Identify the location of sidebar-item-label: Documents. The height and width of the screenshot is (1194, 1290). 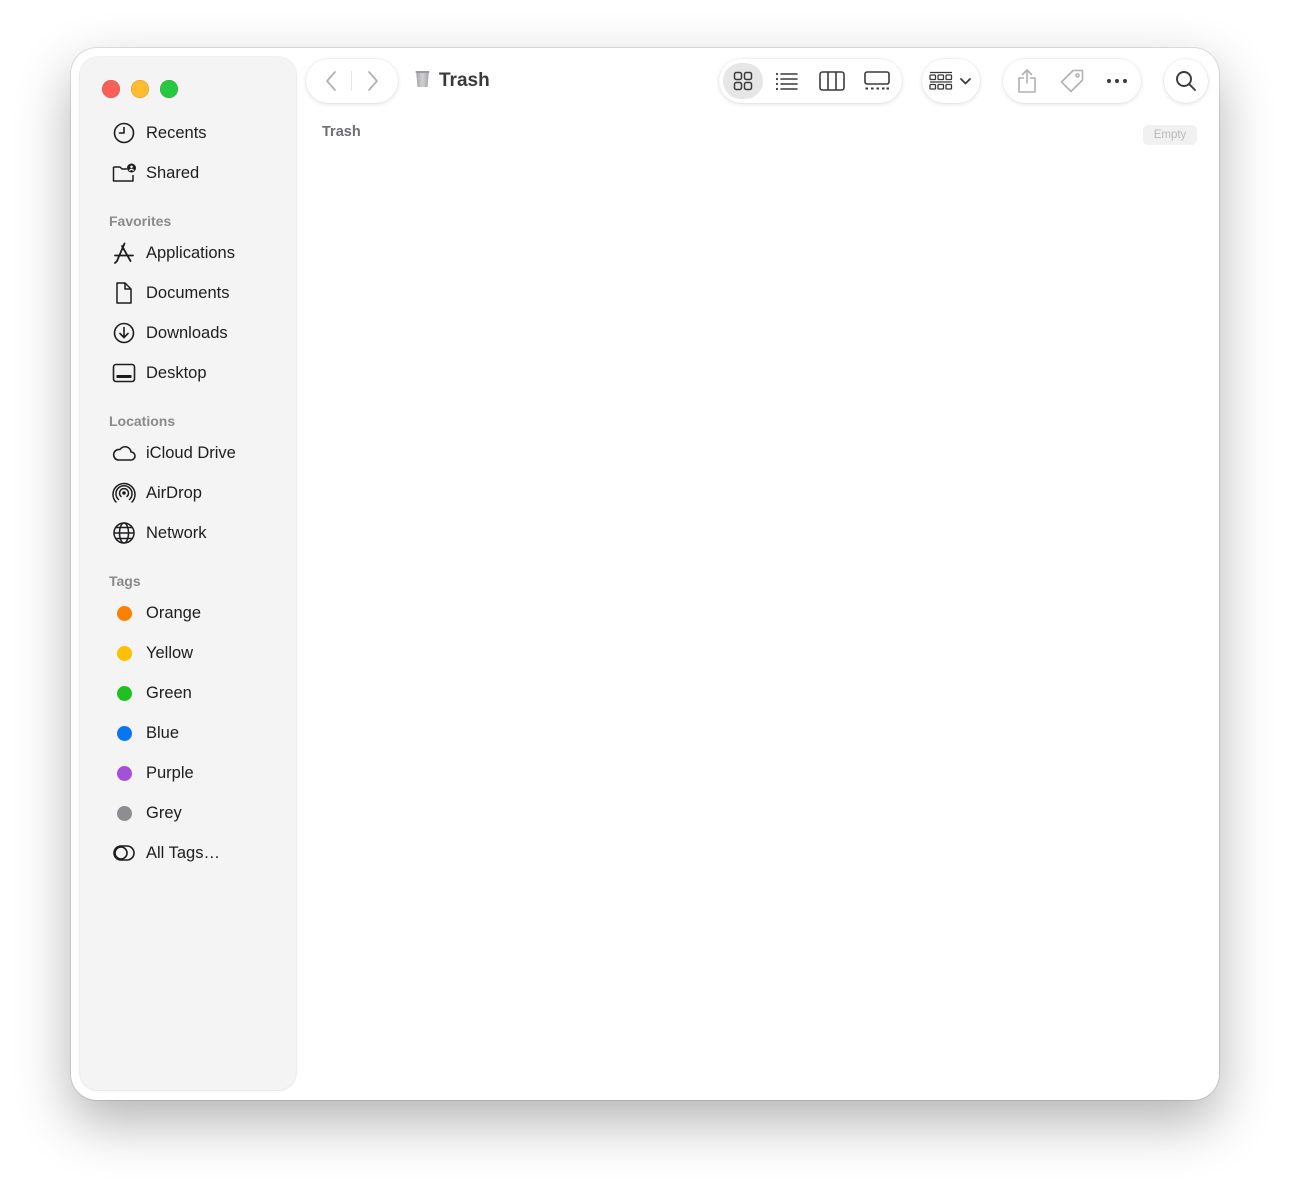
(188, 292).